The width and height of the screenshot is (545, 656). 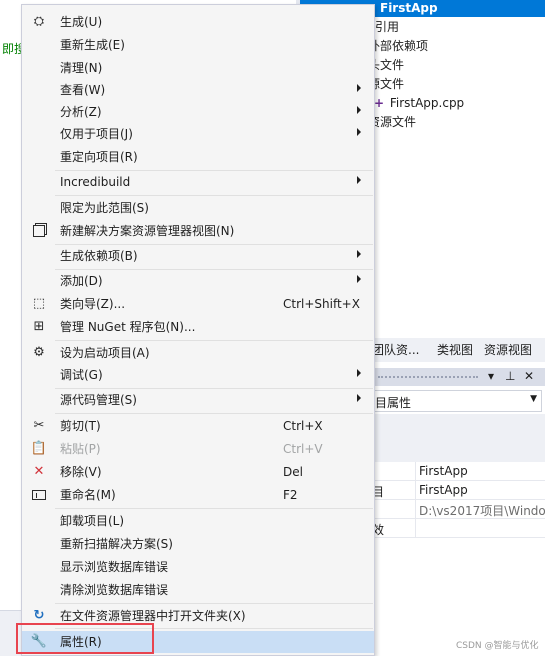 What do you see at coordinates (104, 208) in the screenshot?
I see `menu-item-label: 限定为此范围(S)` at bounding box center [104, 208].